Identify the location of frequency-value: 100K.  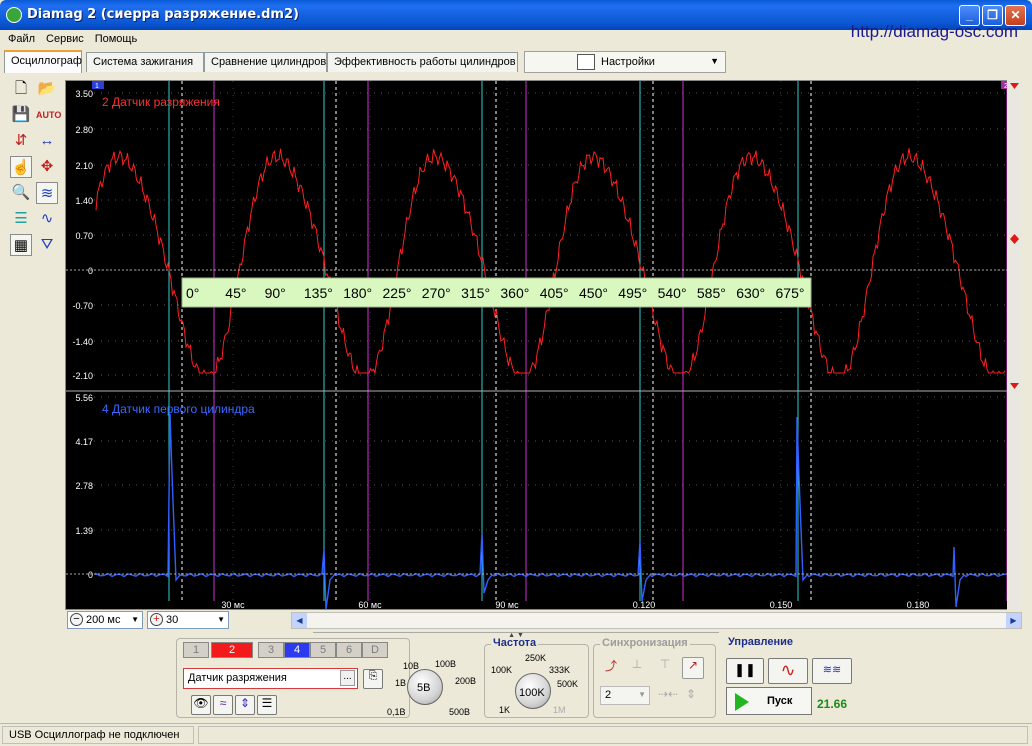
(532, 693).